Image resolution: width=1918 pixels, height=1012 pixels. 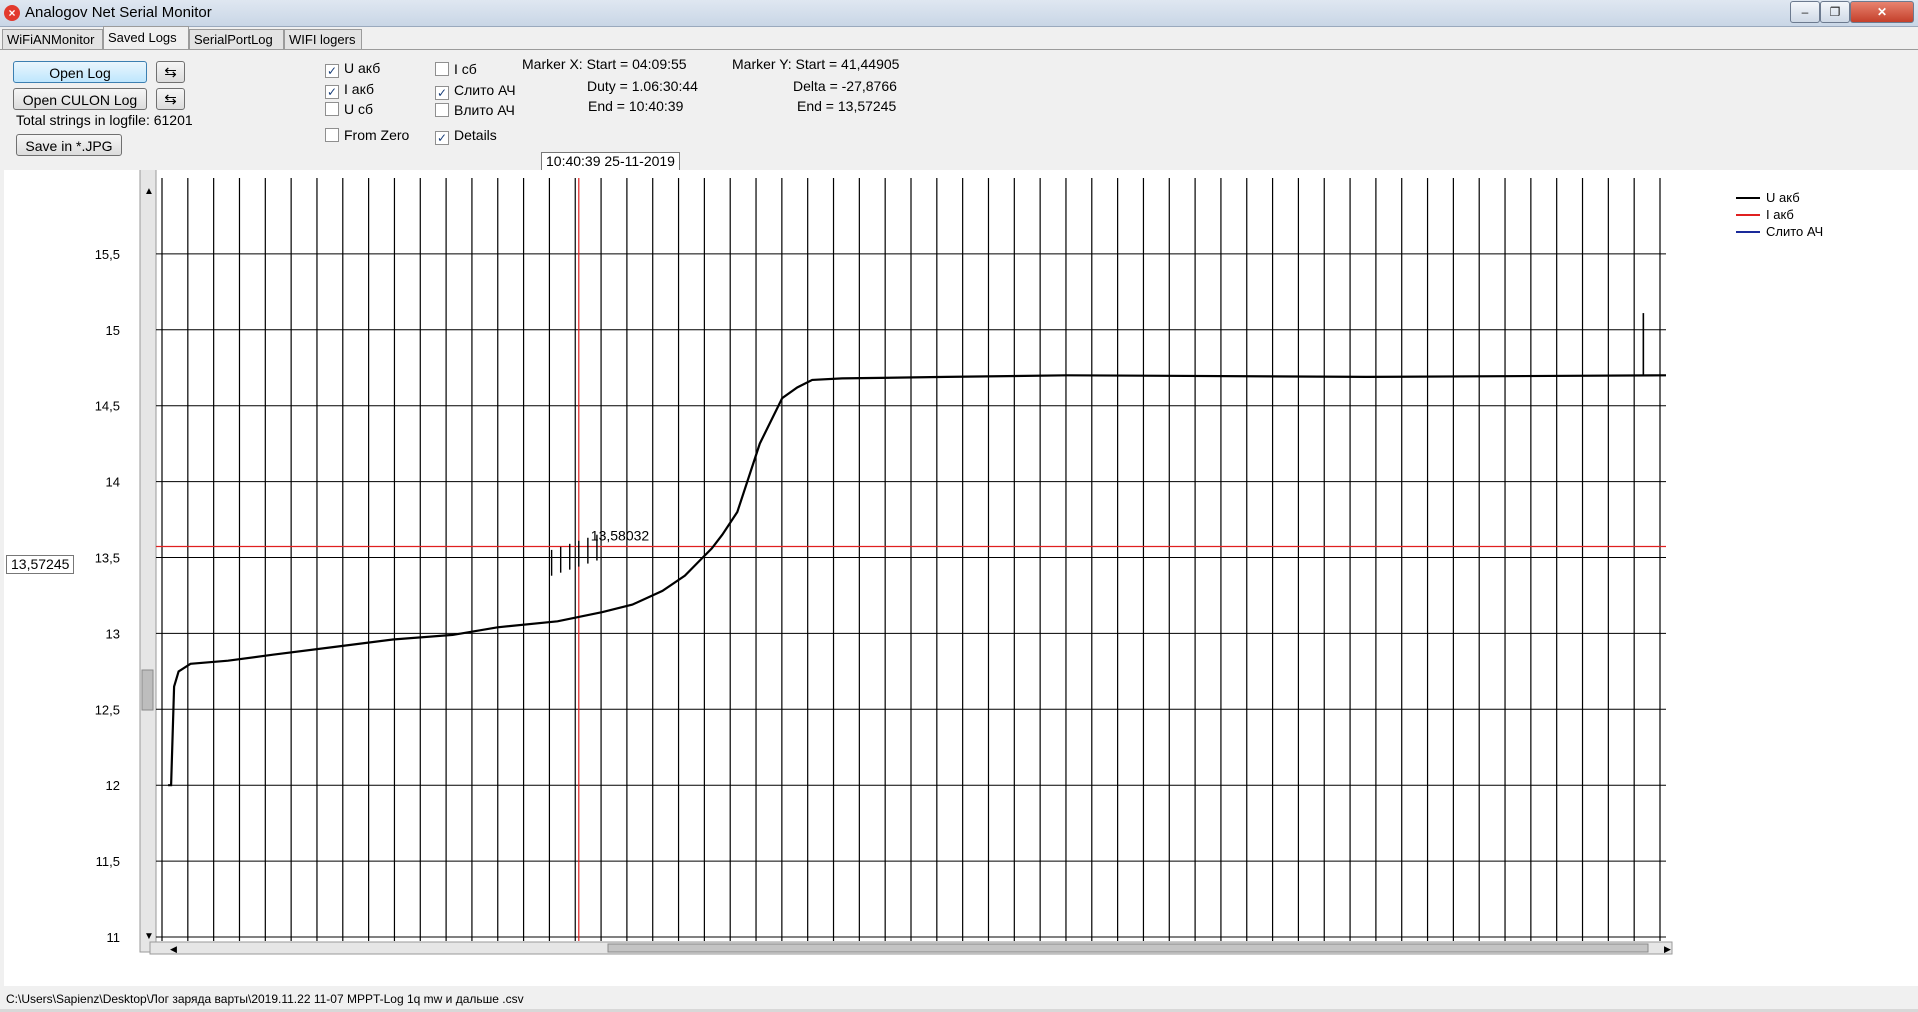 What do you see at coordinates (636, 106) in the screenshot?
I see `marker-x-end: End = 10:40:39` at bounding box center [636, 106].